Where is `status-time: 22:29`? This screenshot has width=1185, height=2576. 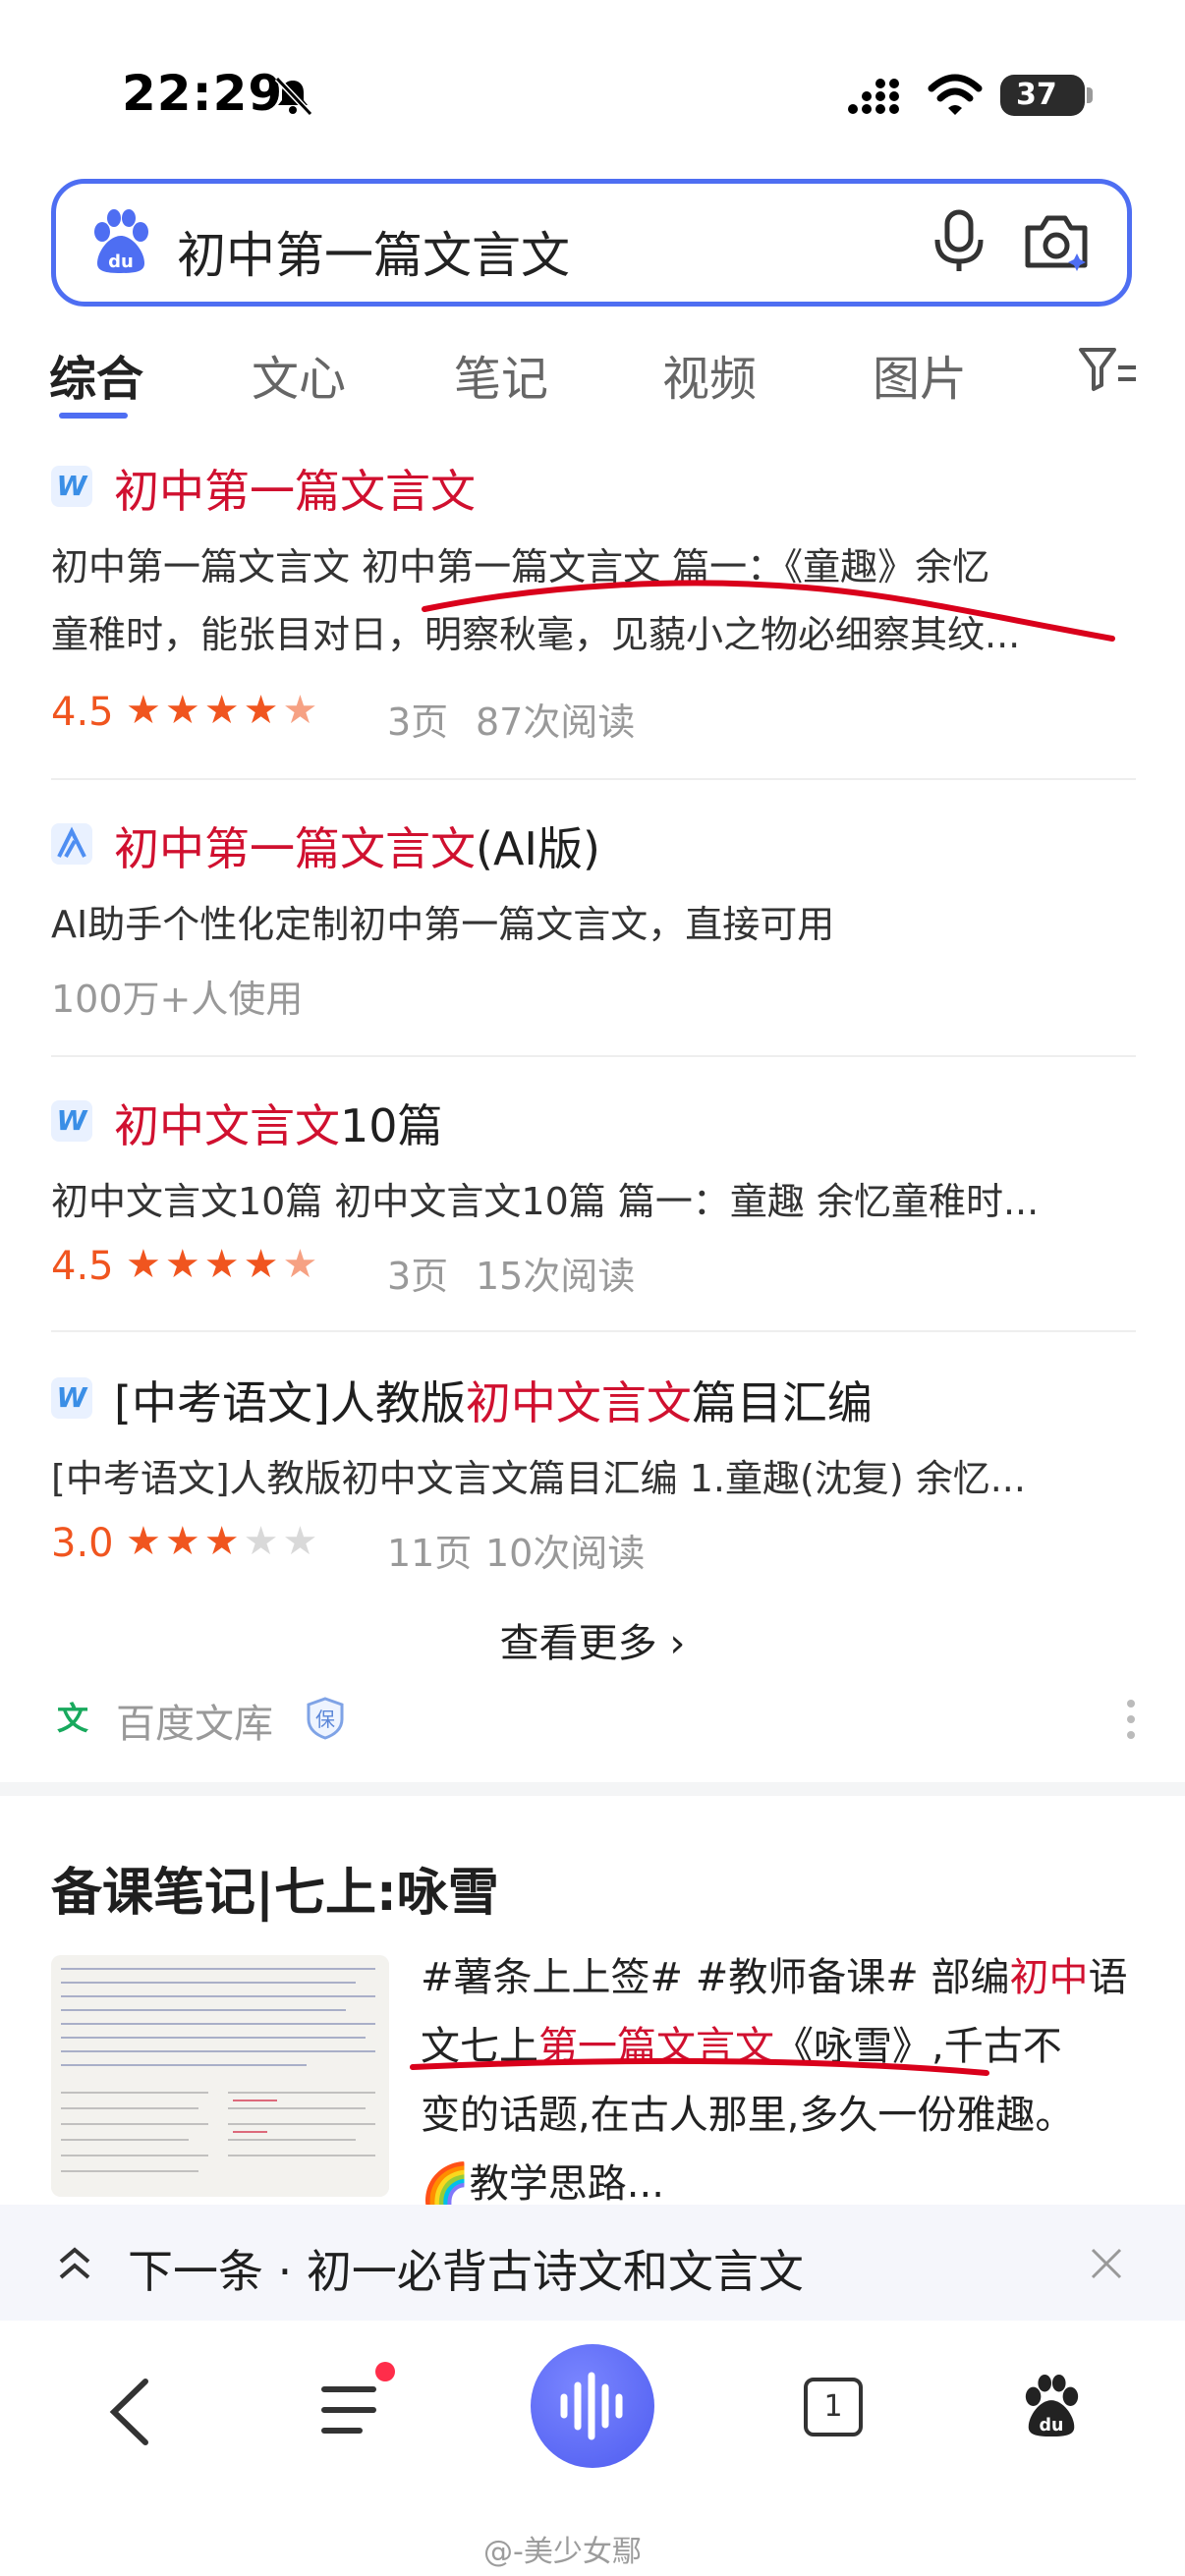
status-time: 22:29 is located at coordinates (203, 93).